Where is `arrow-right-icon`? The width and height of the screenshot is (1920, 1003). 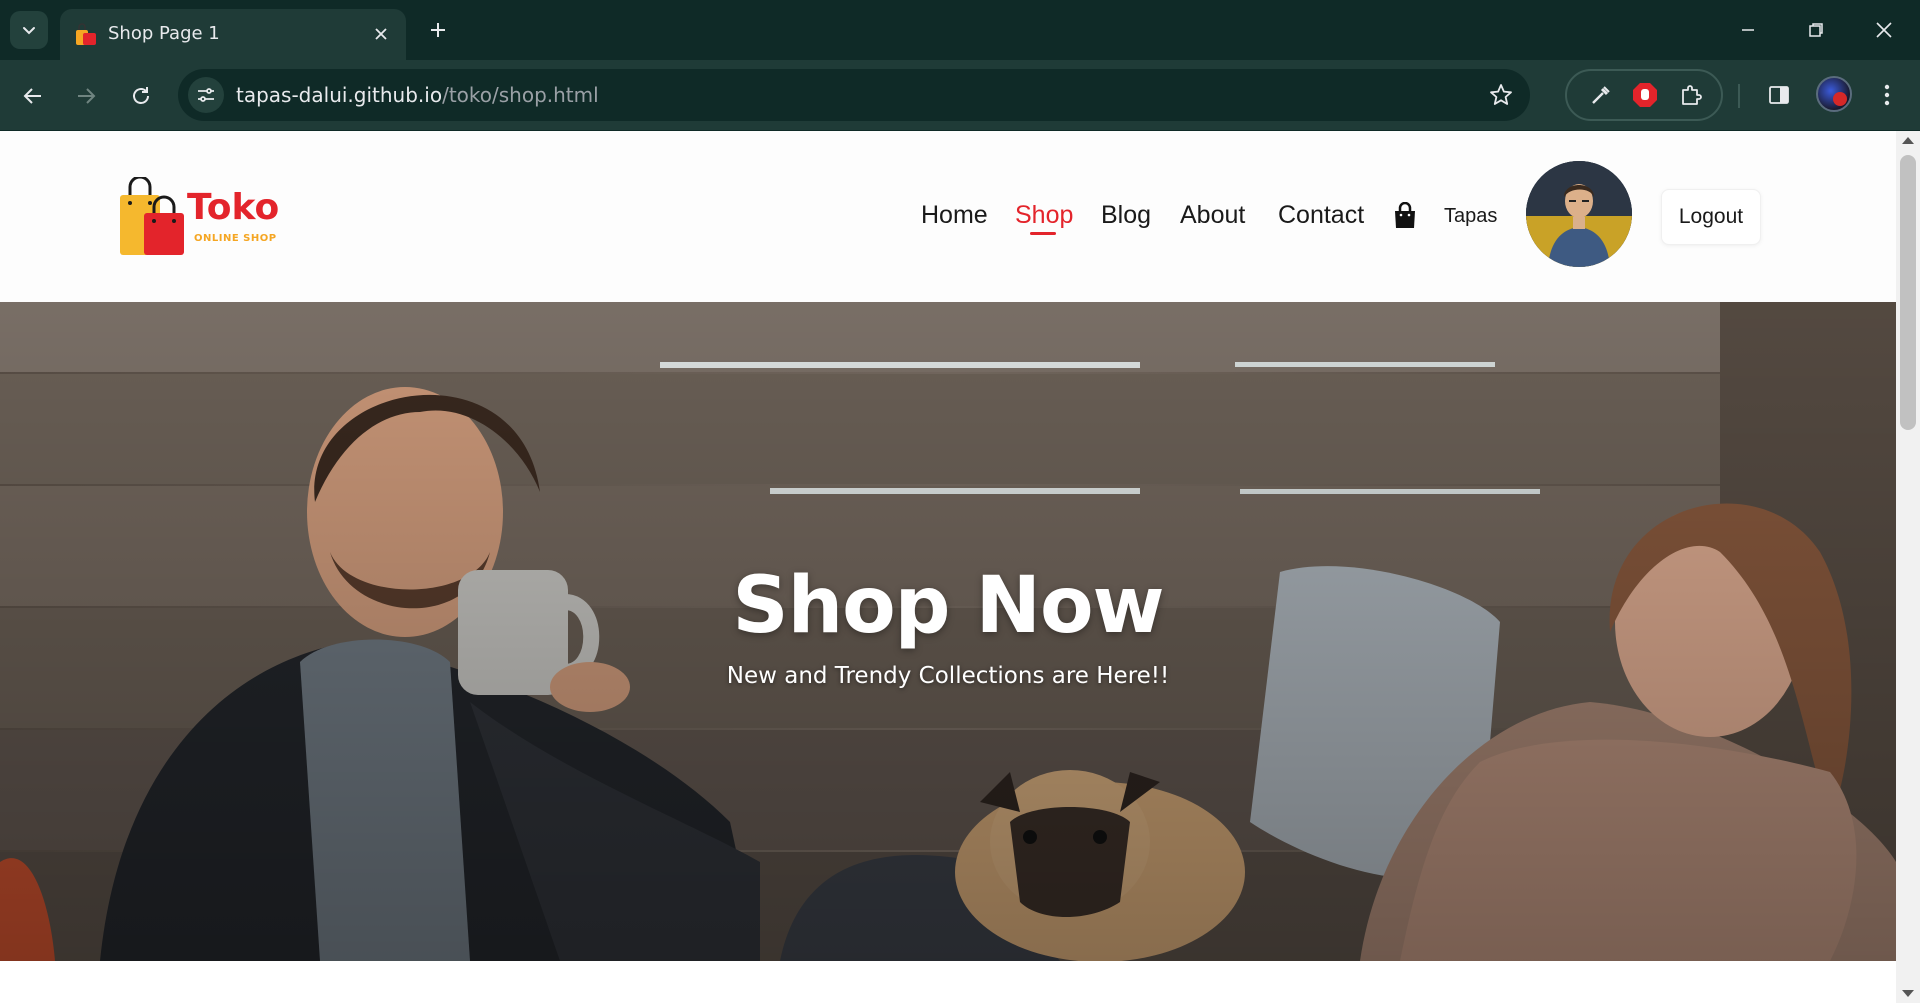
arrow-right-icon is located at coordinates (87, 96).